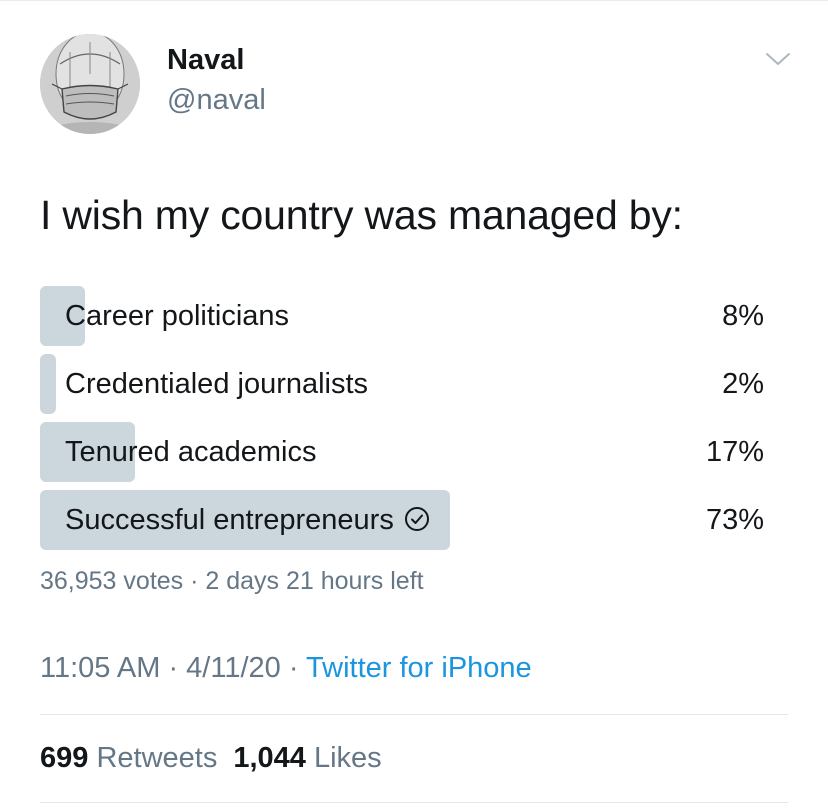 This screenshot has width=828, height=809. I want to click on poll-option-successful-entrepreneurs: Successful entrepreneurs 73%, so click(414, 520).